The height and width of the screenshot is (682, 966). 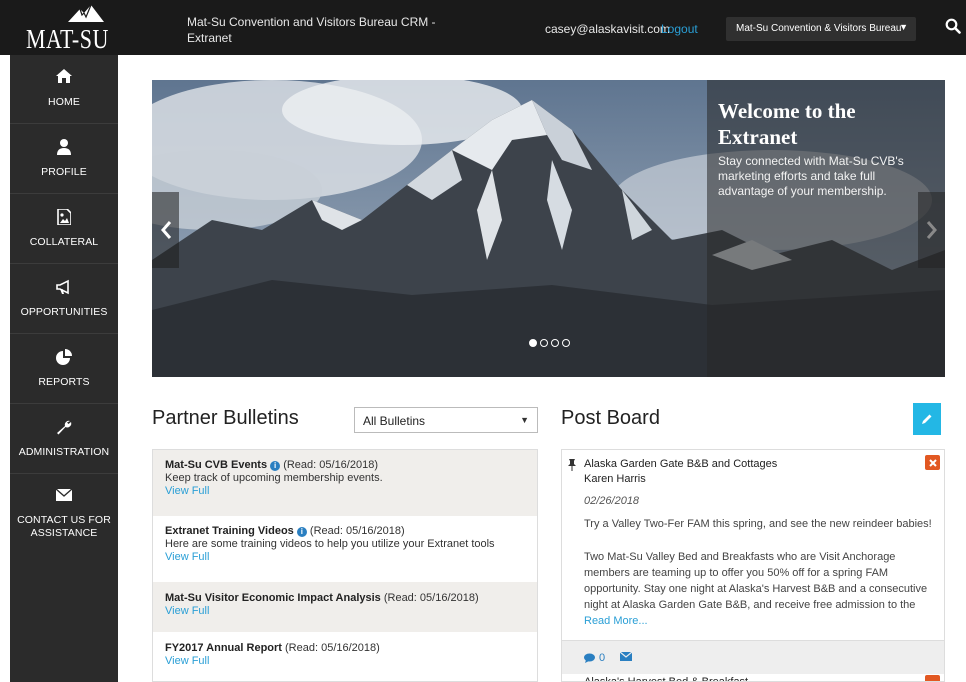 I want to click on user-icon, so click(x=64, y=147).